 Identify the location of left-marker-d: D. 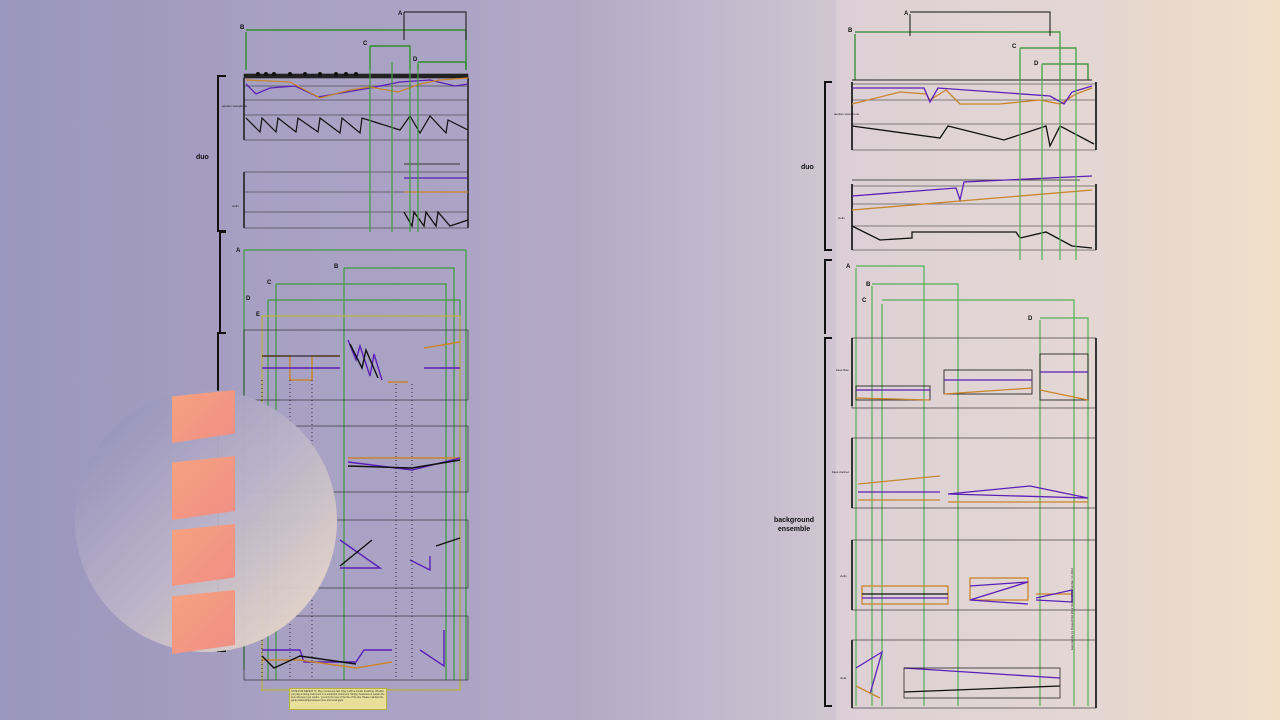
(415, 60).